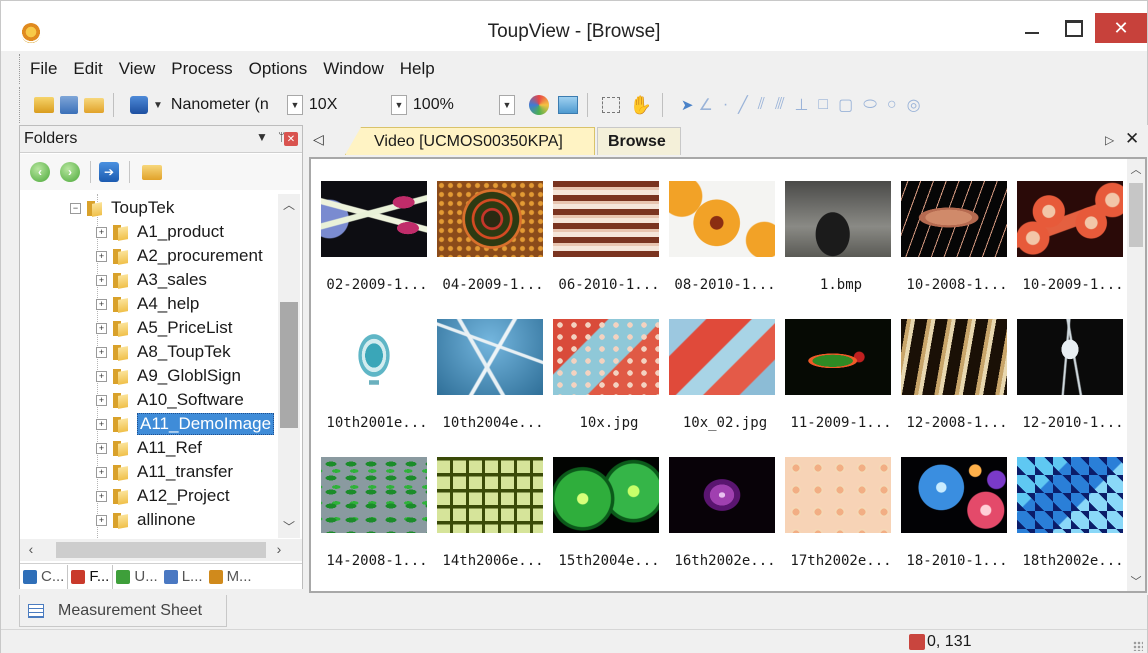 This screenshot has height=653, width=1148. What do you see at coordinates (1136, 375) in the screenshot?
I see `browse-vertical-scrollbar: ︿ ﹀` at bounding box center [1136, 375].